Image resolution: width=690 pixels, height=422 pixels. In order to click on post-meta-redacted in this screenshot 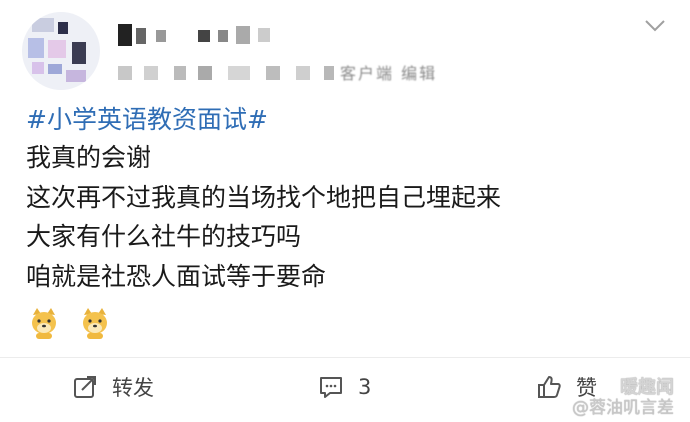, I will do `click(308, 73)`.